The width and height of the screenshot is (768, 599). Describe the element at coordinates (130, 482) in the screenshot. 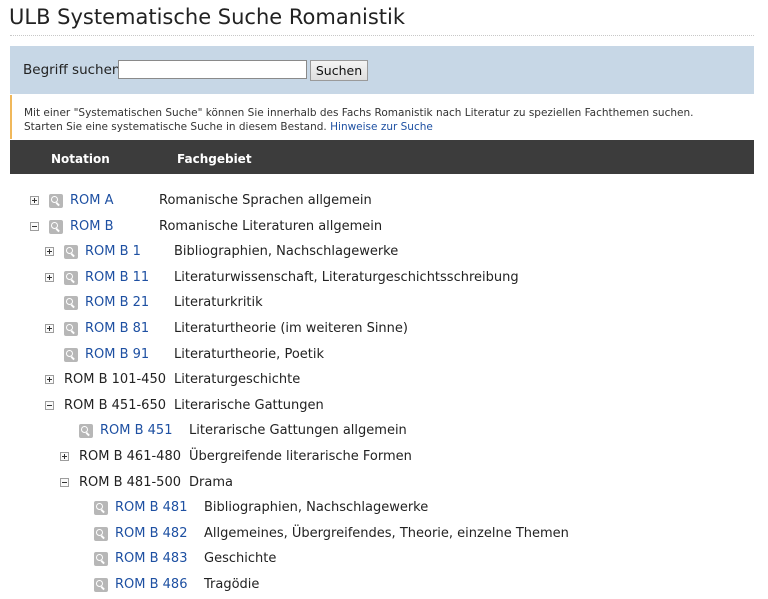

I see `notation-range: ROM B 481-500` at that location.